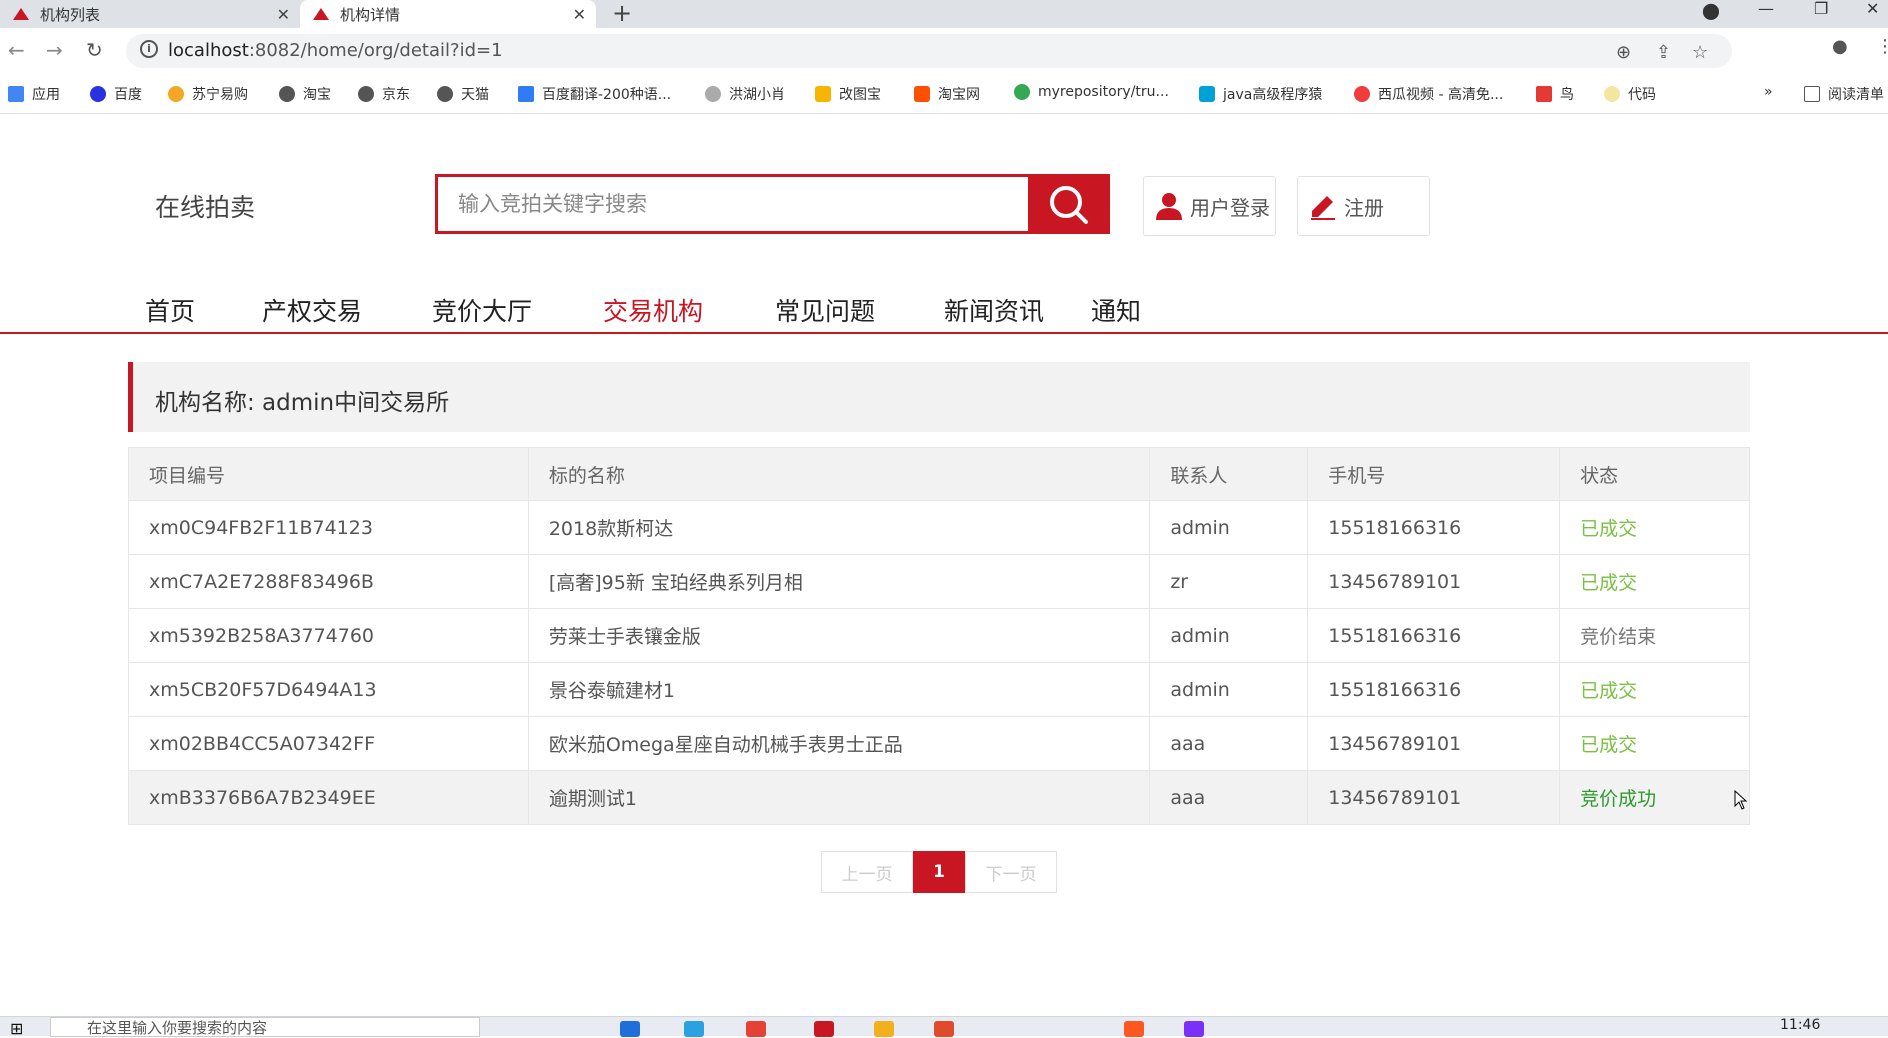 Image resolution: width=1888 pixels, height=1038 pixels. I want to click on site-brand: 在线拍卖, so click(205, 206).